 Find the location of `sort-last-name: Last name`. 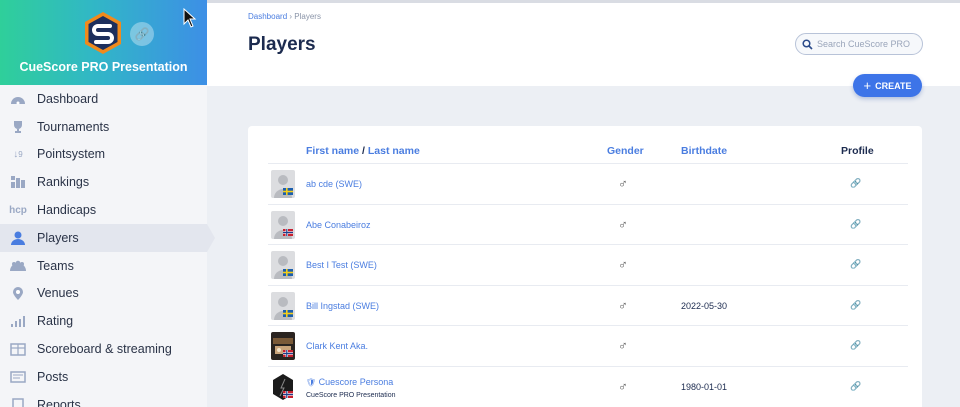

sort-last-name: Last name is located at coordinates (394, 151).